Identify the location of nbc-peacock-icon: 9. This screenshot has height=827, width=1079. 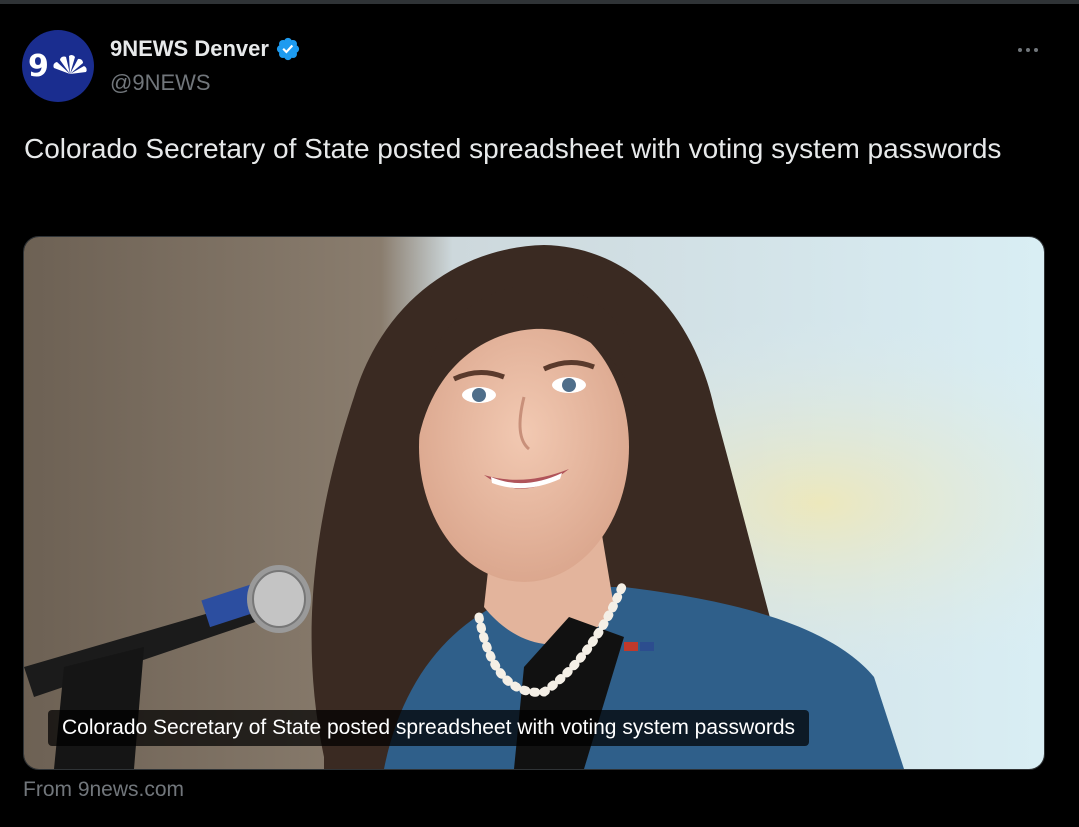
(57, 66).